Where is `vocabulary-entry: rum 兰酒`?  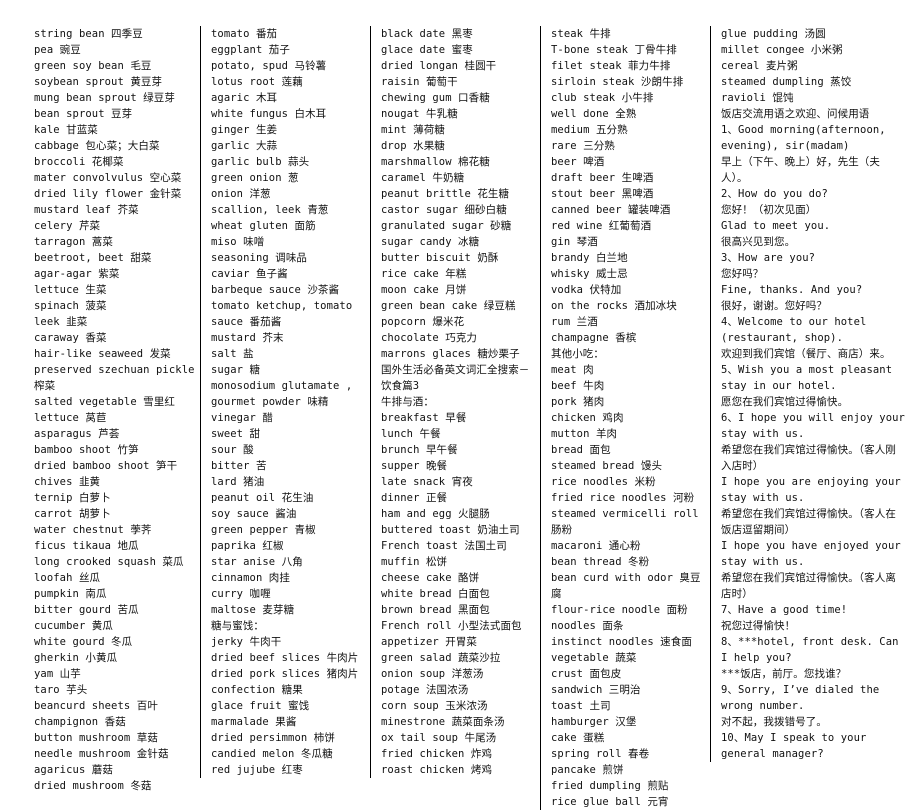
vocabulary-entry: rum 兰酒 is located at coordinates (574, 322).